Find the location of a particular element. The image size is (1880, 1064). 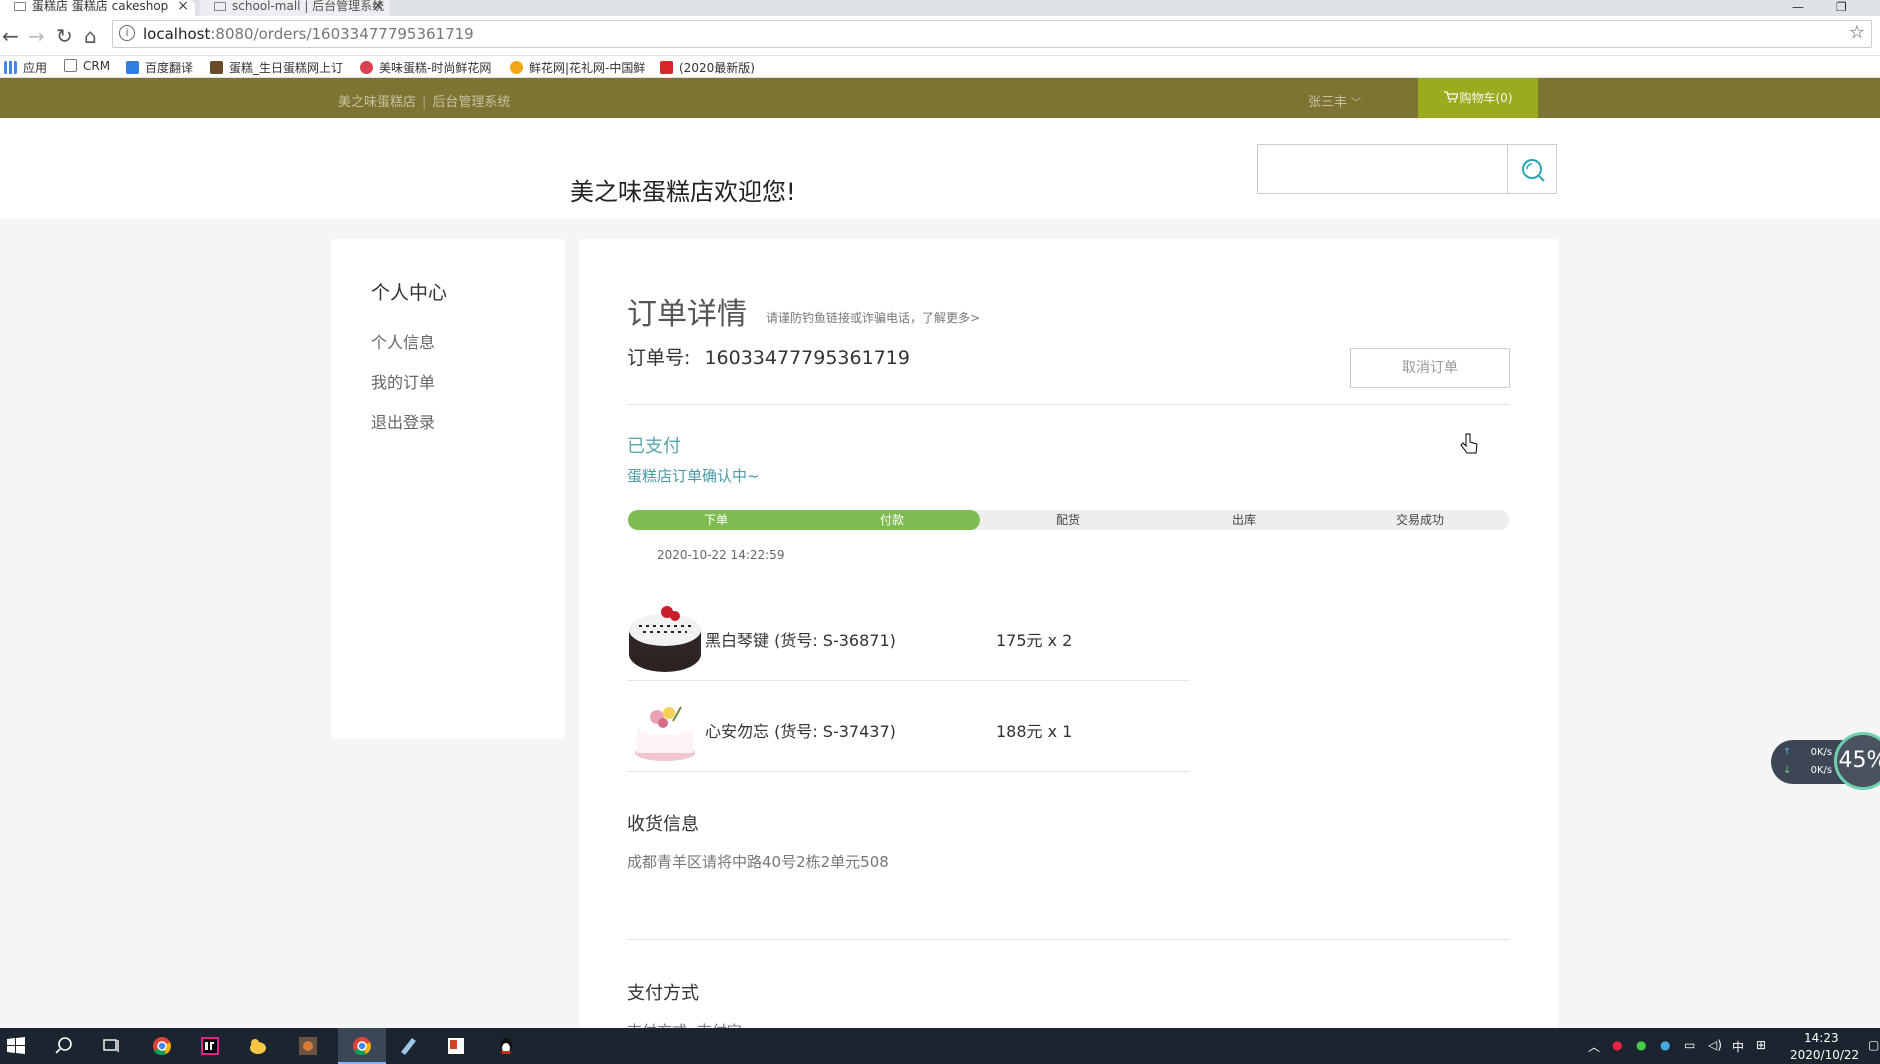

bookmark-cake-site: 蛋糕_生日蛋糕网上订 is located at coordinates (276, 67).